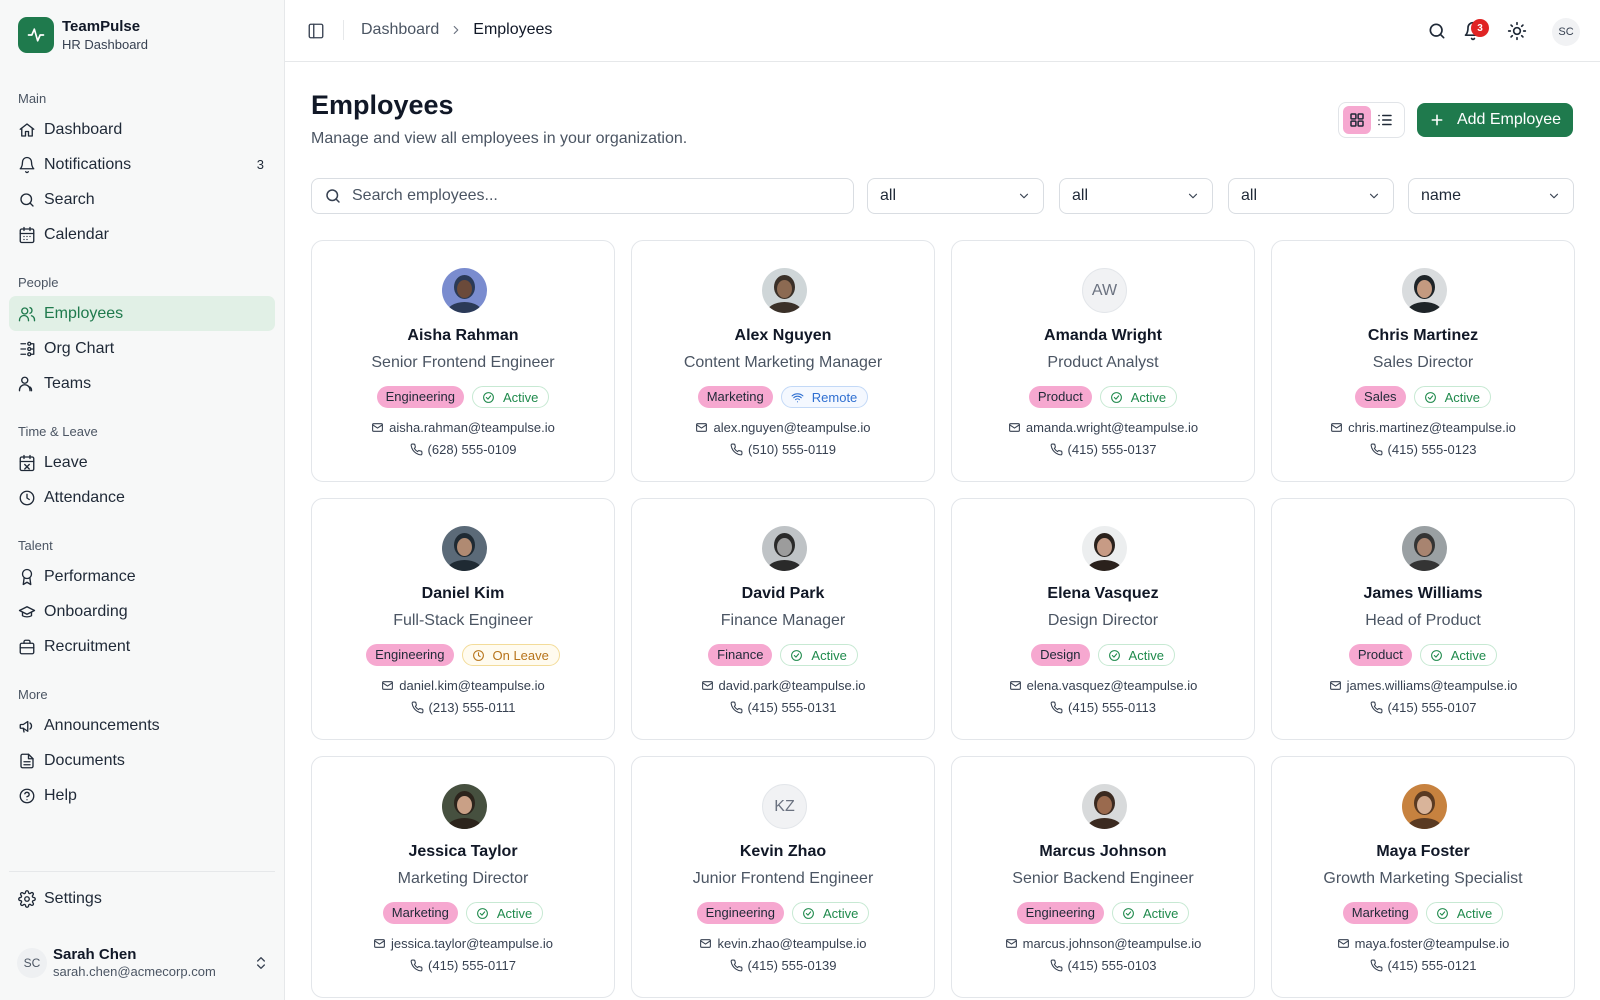  What do you see at coordinates (142, 611) in the screenshot?
I see `sidebar-item-onboarding: Onboarding` at bounding box center [142, 611].